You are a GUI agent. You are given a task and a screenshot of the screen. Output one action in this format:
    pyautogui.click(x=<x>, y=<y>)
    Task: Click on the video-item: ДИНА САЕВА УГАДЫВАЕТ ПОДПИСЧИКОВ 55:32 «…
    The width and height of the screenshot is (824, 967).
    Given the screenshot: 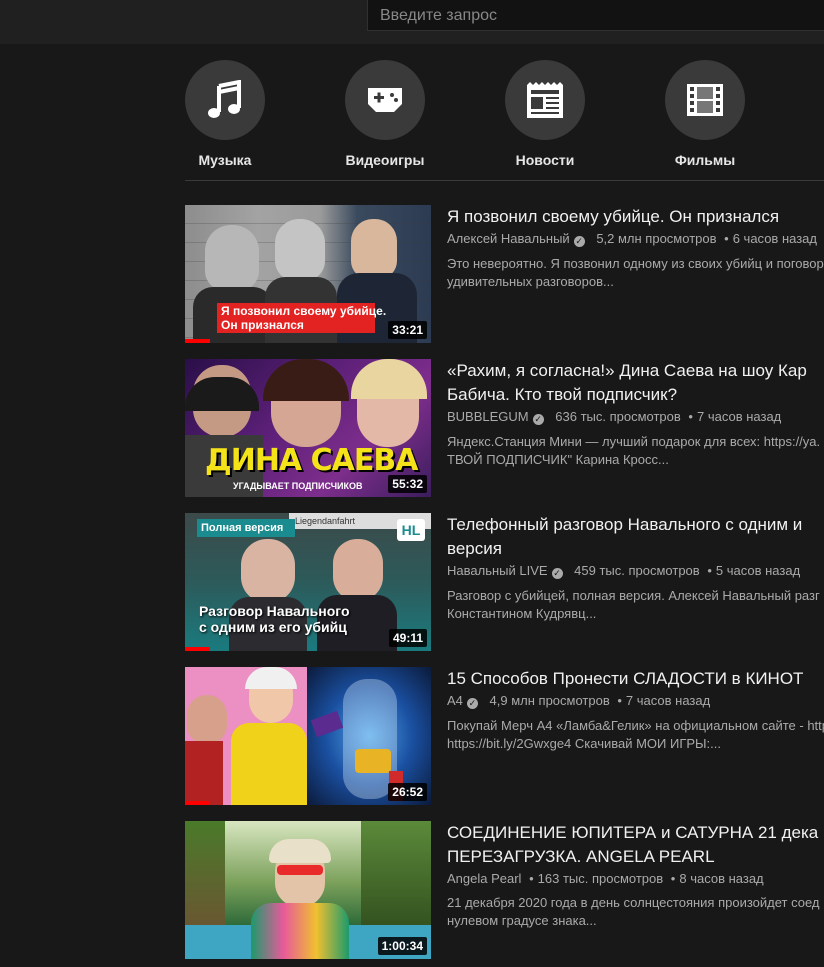 What is the action you would take?
    pyautogui.click(x=504, y=429)
    